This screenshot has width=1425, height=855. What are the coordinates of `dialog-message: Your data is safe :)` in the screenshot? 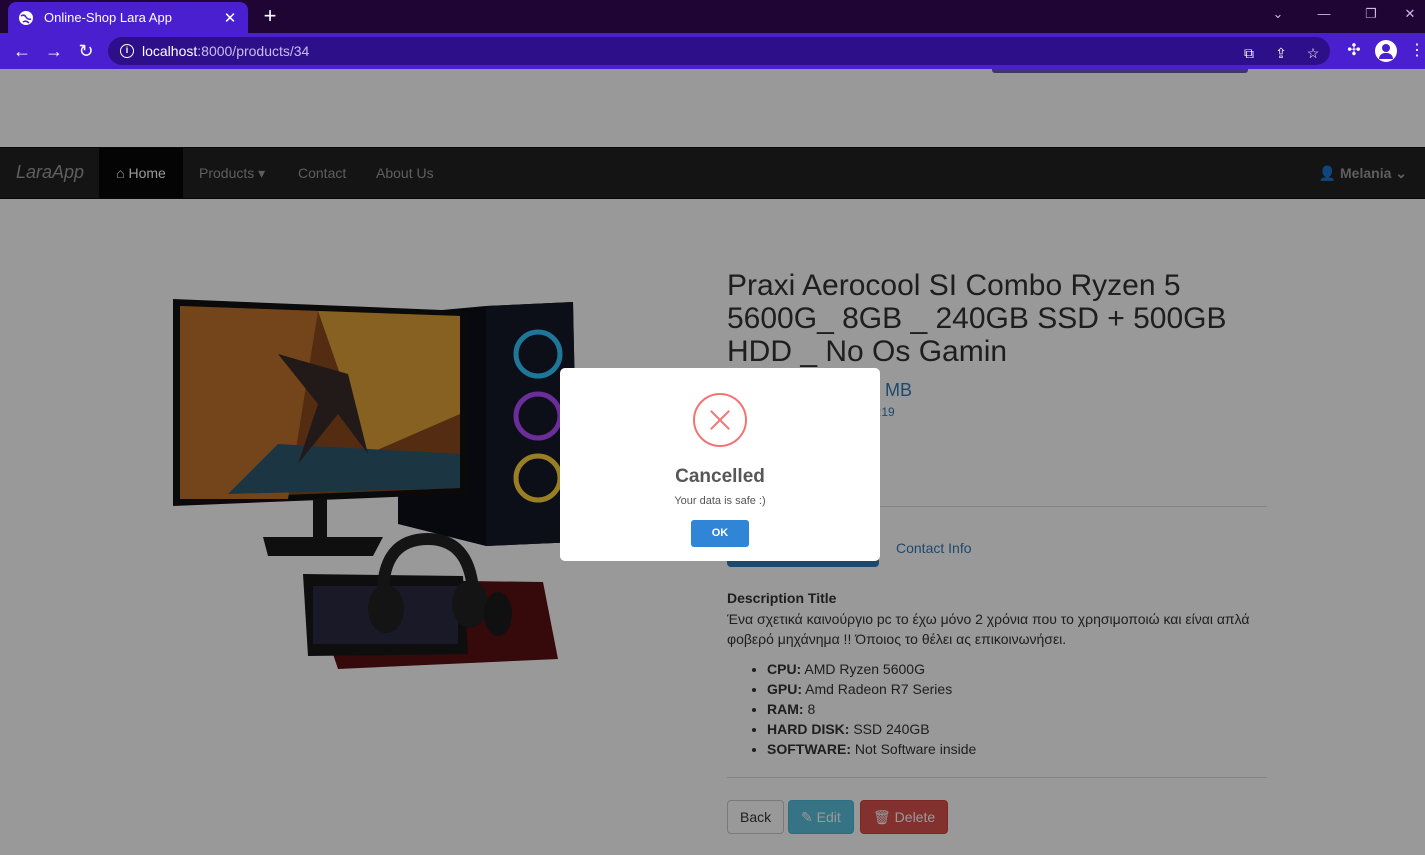 It's located at (720, 501).